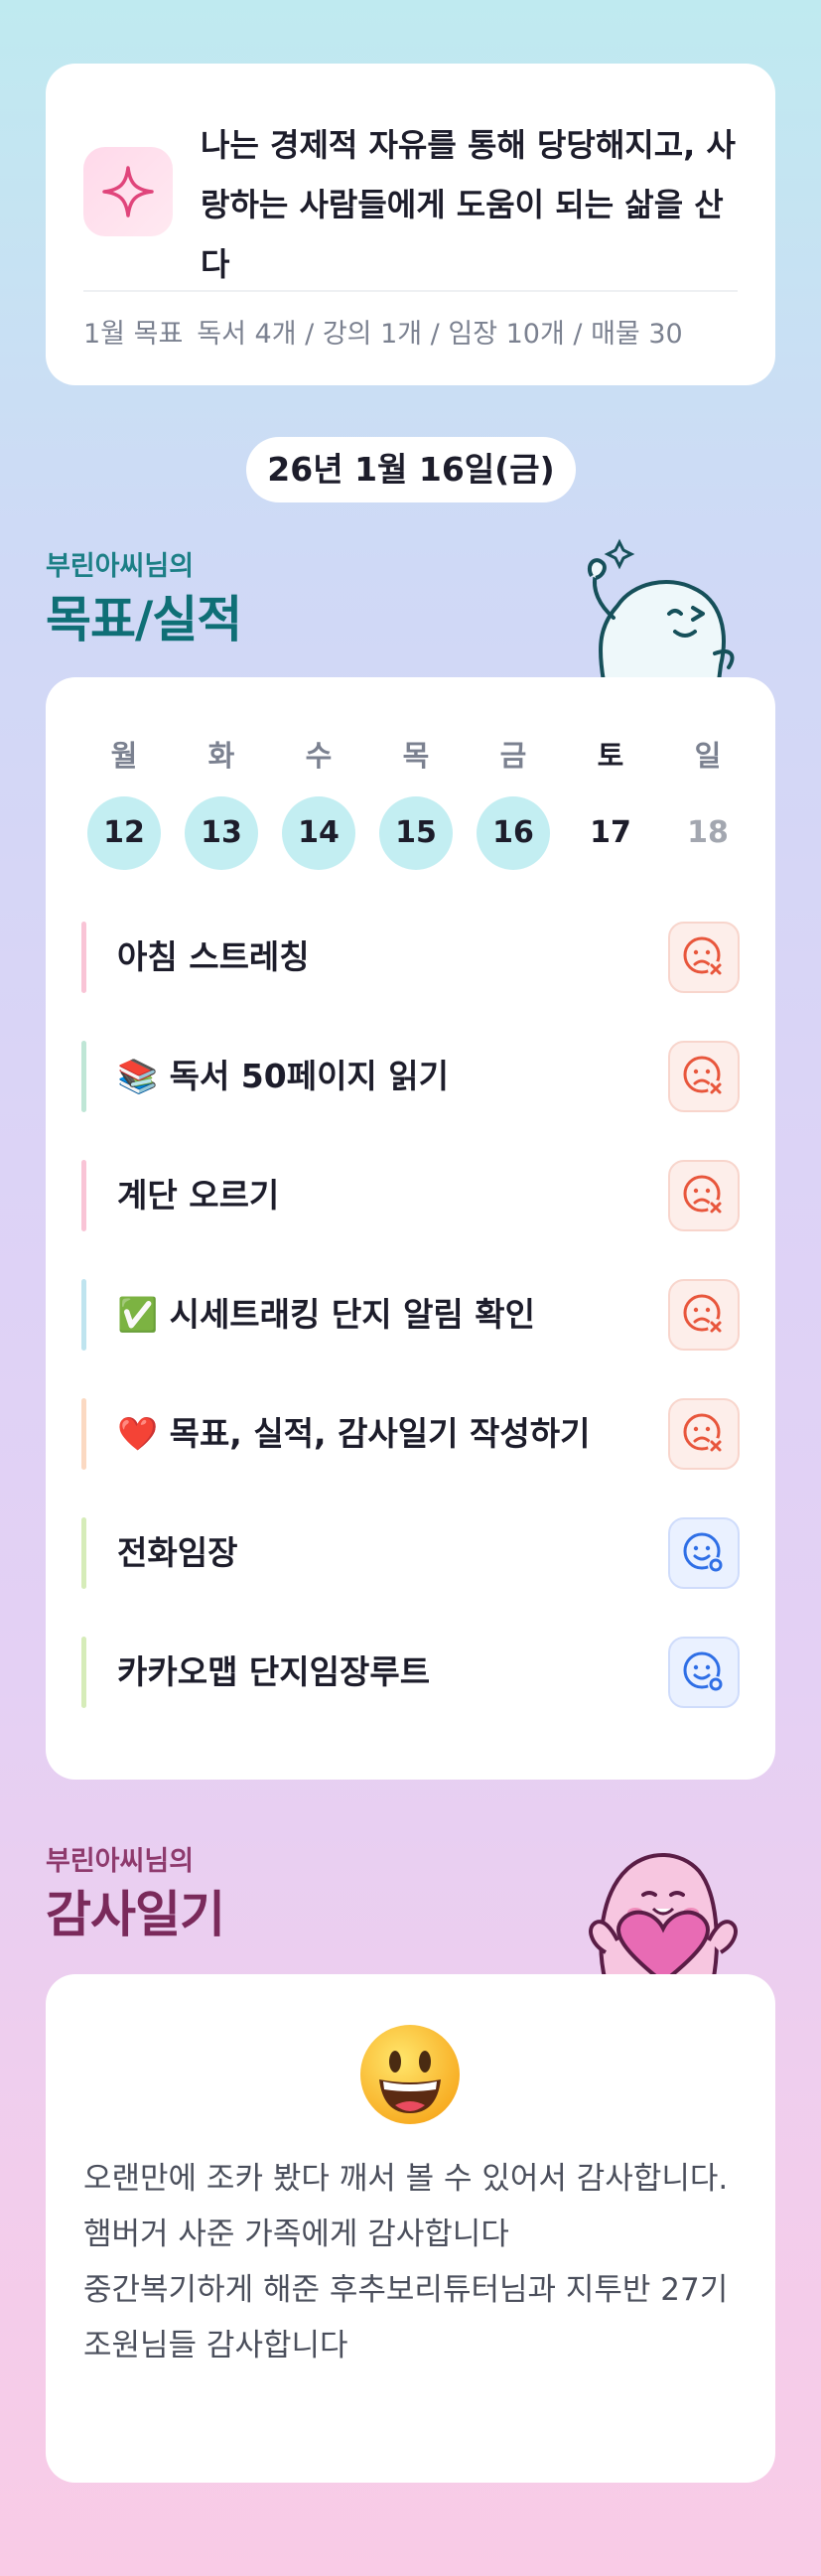  What do you see at coordinates (318, 833) in the screenshot?
I see `calendar-day: 14` at bounding box center [318, 833].